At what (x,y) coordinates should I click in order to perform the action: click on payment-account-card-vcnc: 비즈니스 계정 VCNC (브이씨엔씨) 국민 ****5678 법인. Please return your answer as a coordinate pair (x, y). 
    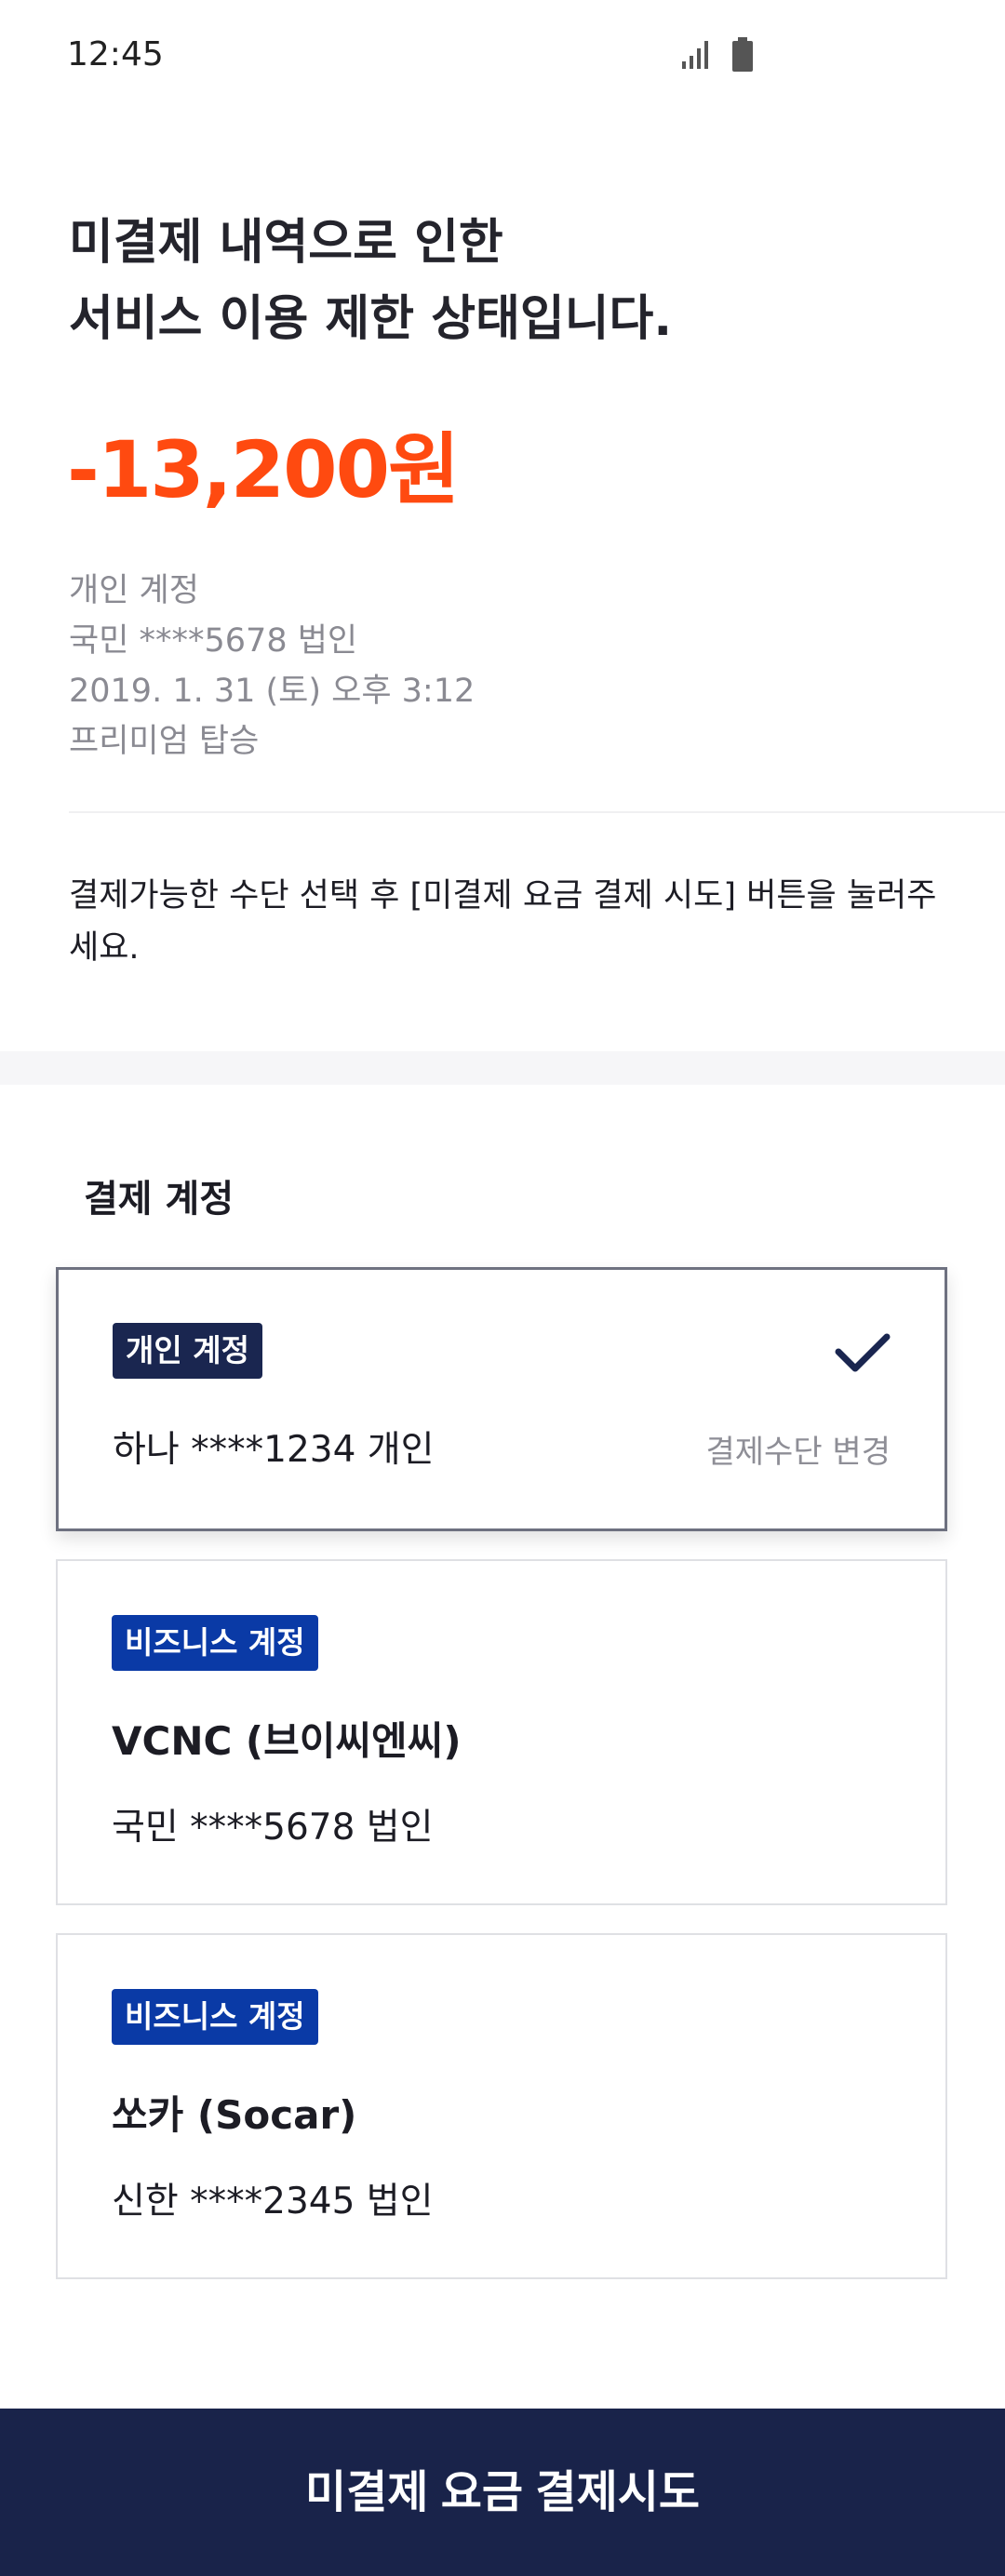
    Looking at the image, I should click on (501, 1732).